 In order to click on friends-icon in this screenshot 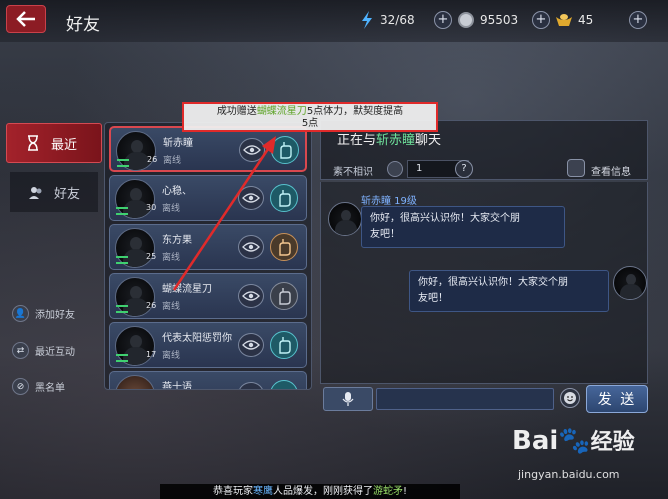, I will do `click(35, 193)`.